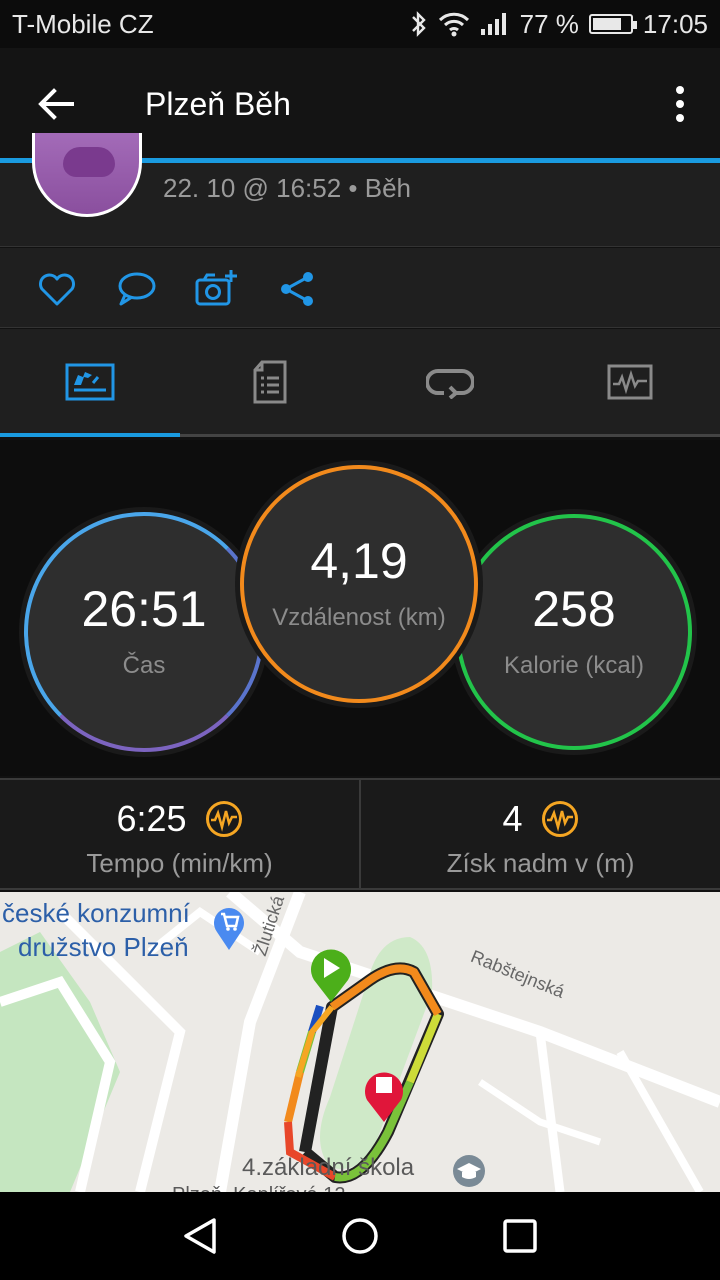  I want to click on nav-home-button, so click(360, 1236).